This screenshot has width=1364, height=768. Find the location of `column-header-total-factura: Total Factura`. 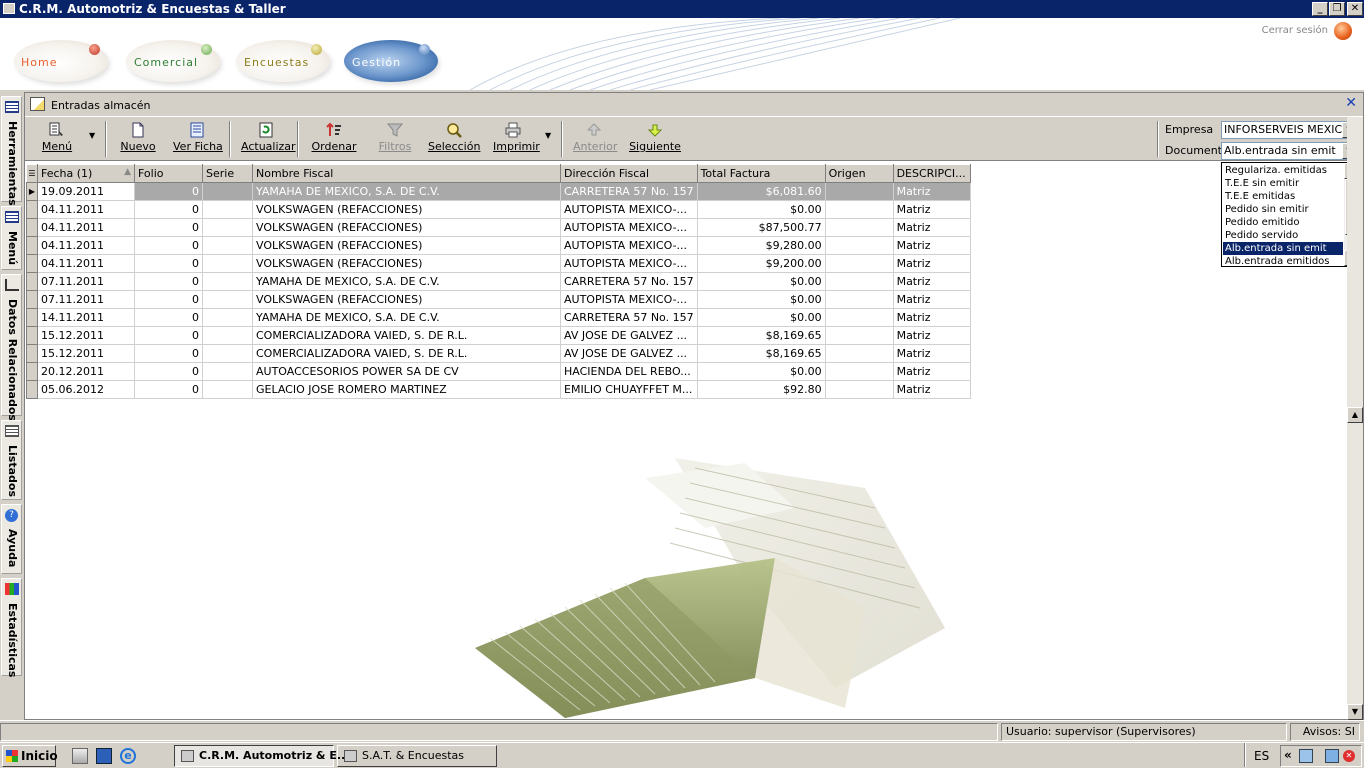

column-header-total-factura: Total Factura is located at coordinates (761, 173).